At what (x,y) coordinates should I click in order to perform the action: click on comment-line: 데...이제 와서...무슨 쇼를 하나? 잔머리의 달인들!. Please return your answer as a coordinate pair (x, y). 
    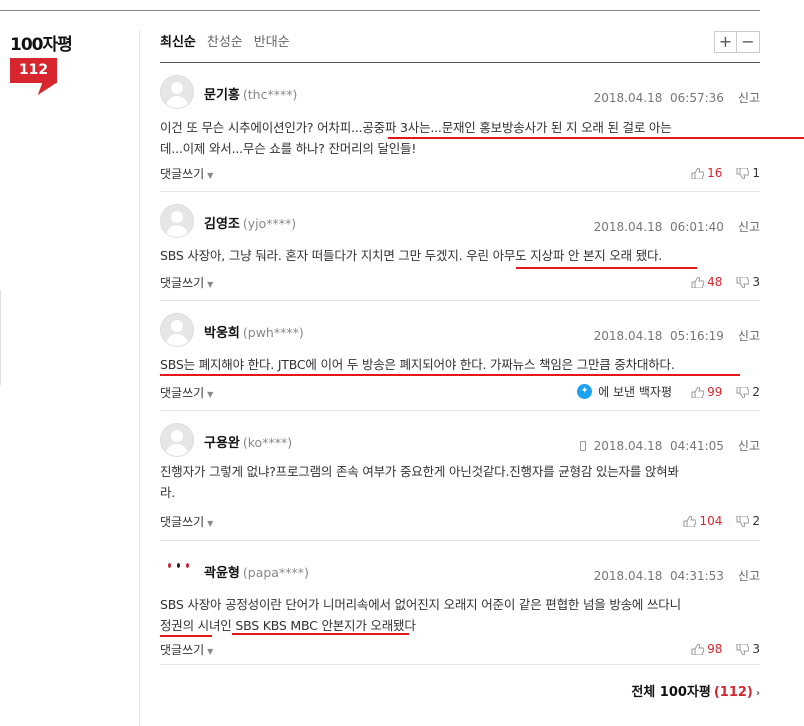
    Looking at the image, I should click on (288, 148).